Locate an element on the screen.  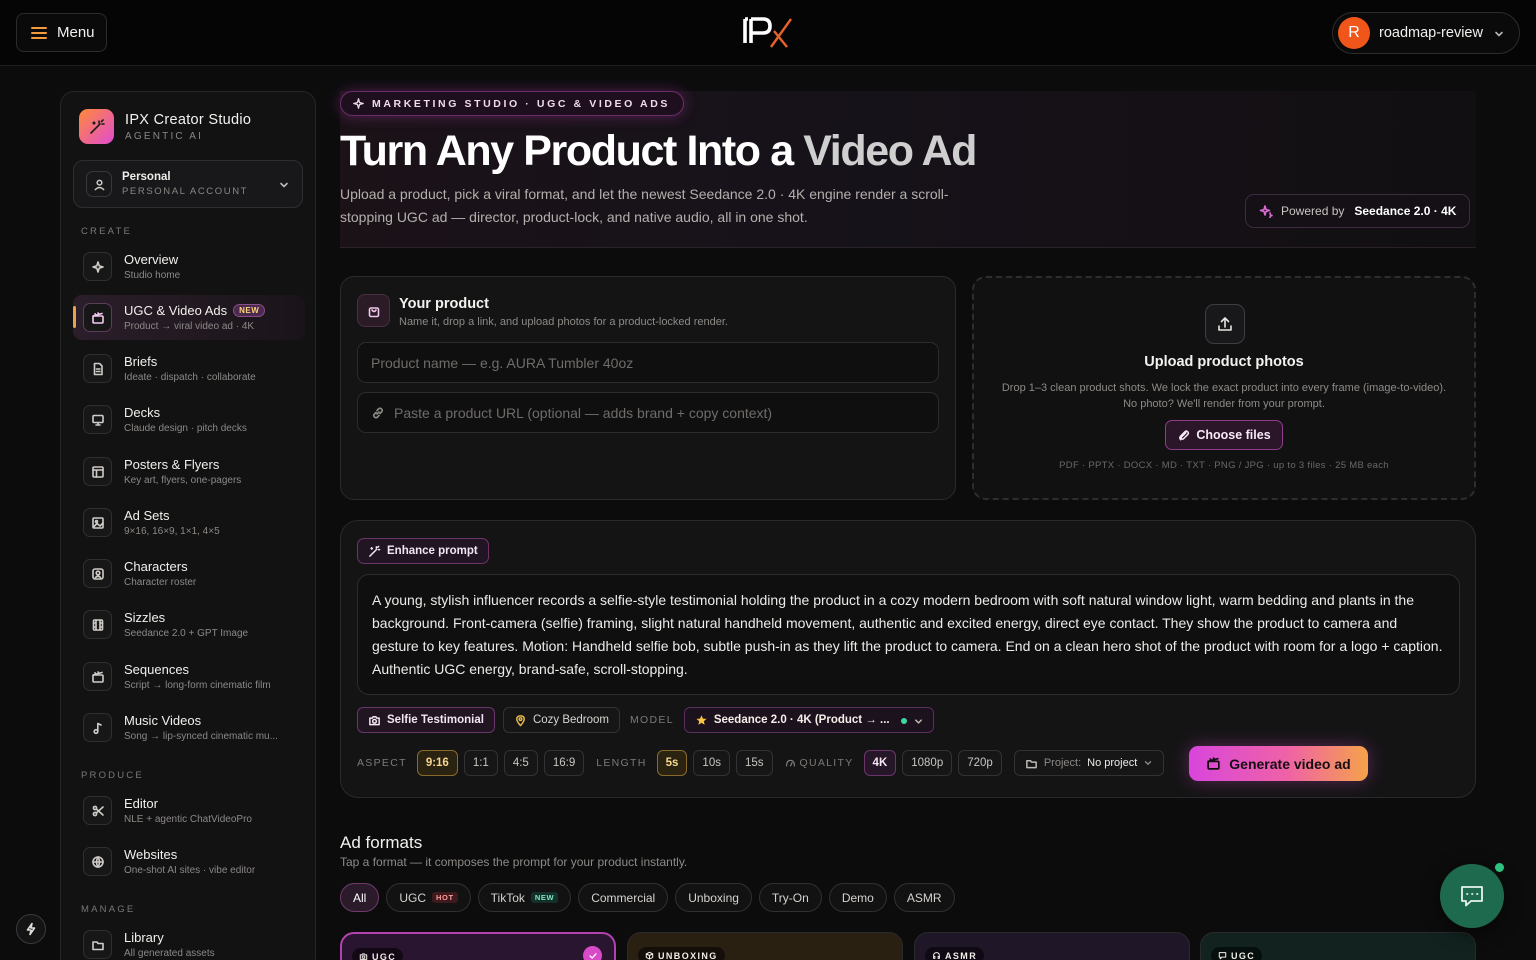
length-option-15s: 15s is located at coordinates (754, 763).